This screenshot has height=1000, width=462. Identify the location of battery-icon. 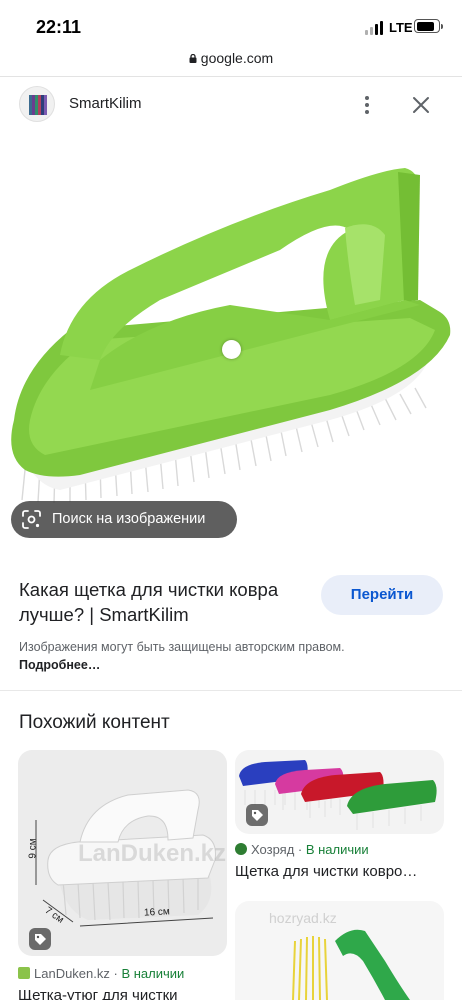
(428, 26).